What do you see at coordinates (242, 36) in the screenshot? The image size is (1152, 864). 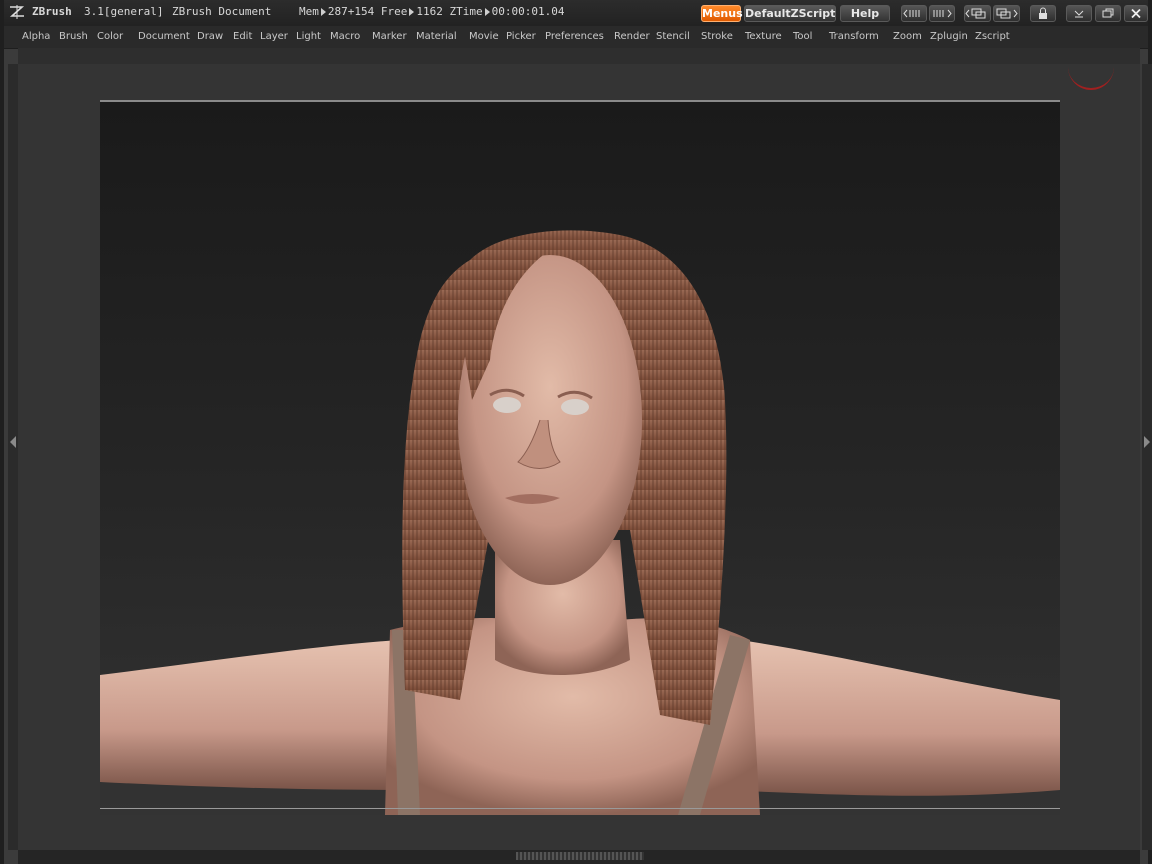 I see `menu-edit: Edit` at bounding box center [242, 36].